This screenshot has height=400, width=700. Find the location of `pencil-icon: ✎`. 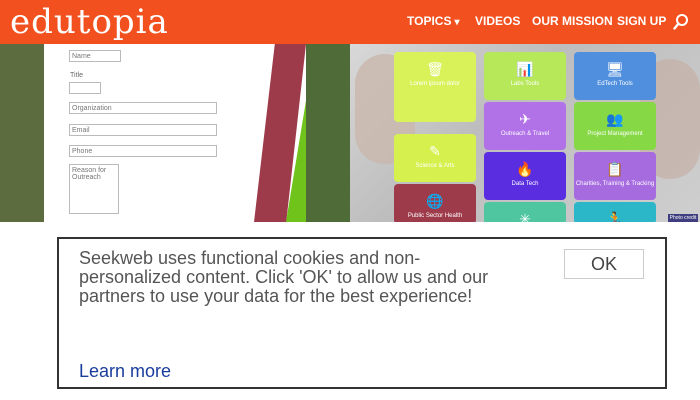

pencil-icon: ✎ is located at coordinates (435, 151).